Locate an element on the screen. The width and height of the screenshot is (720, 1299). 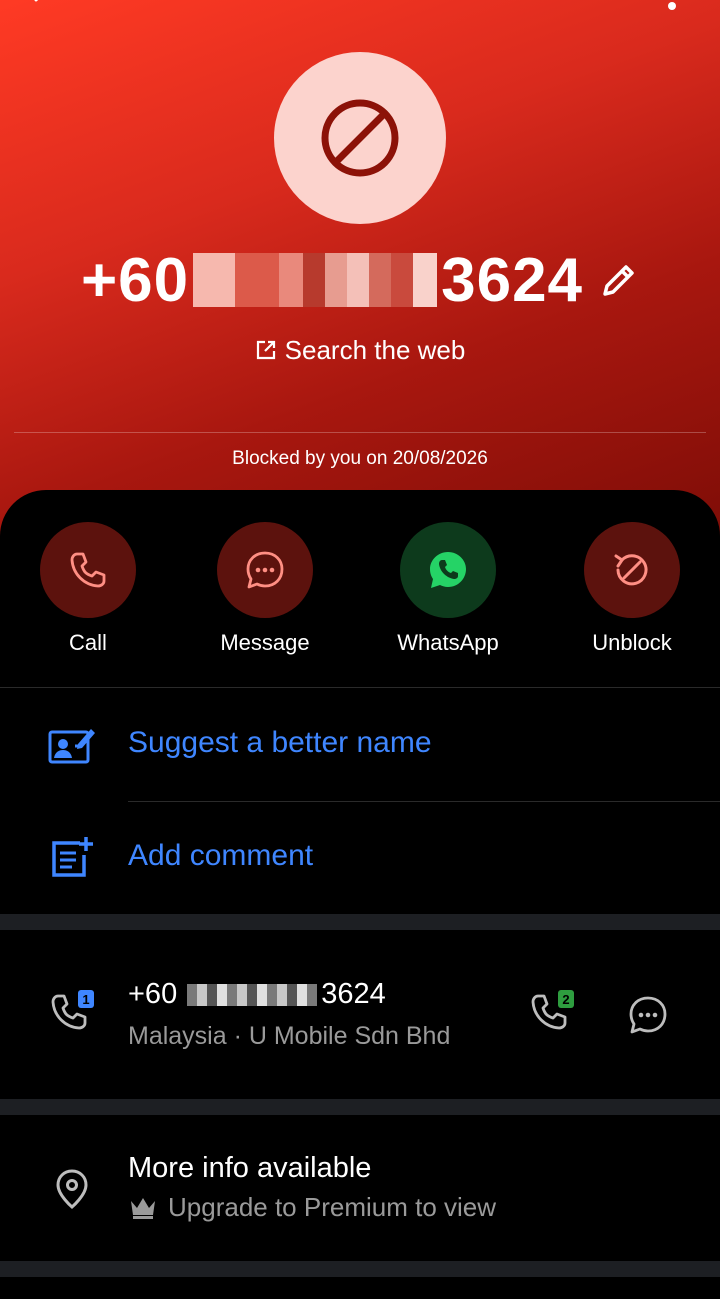
phone-entry-number: +60 3624 is located at coordinates (257, 994).